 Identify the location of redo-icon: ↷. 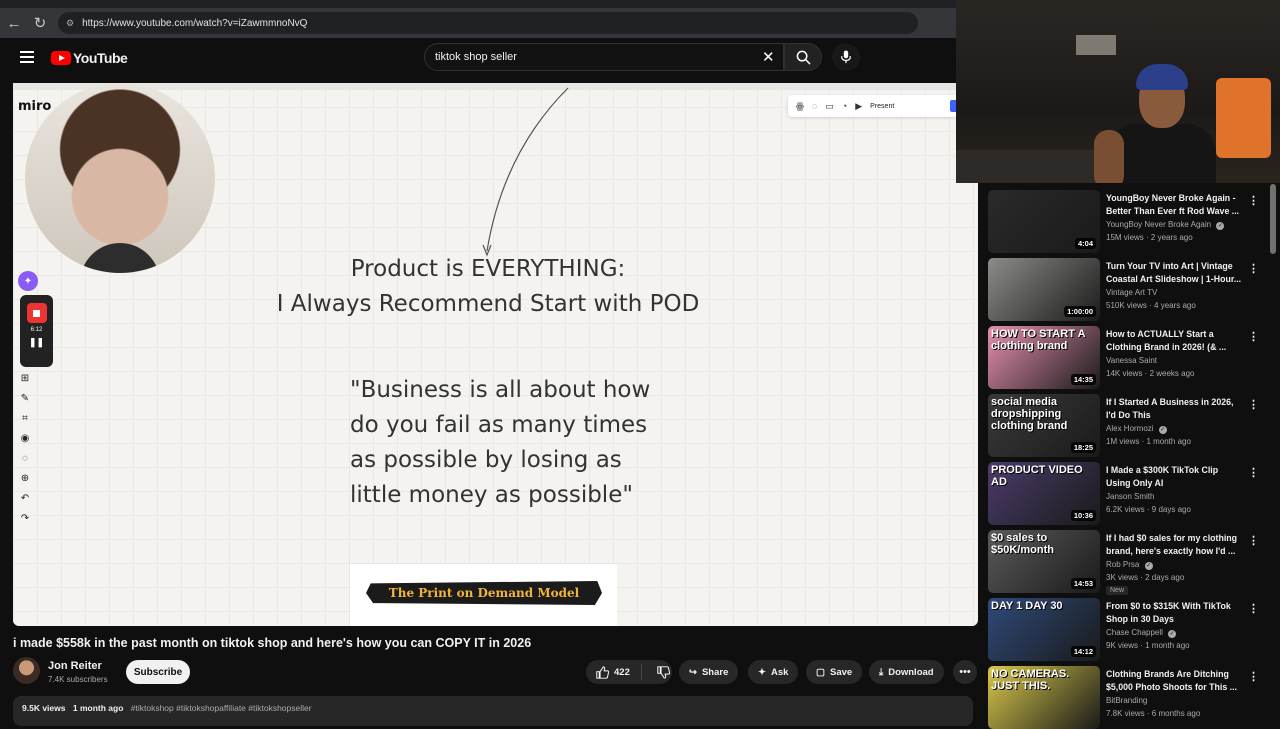
(25, 518).